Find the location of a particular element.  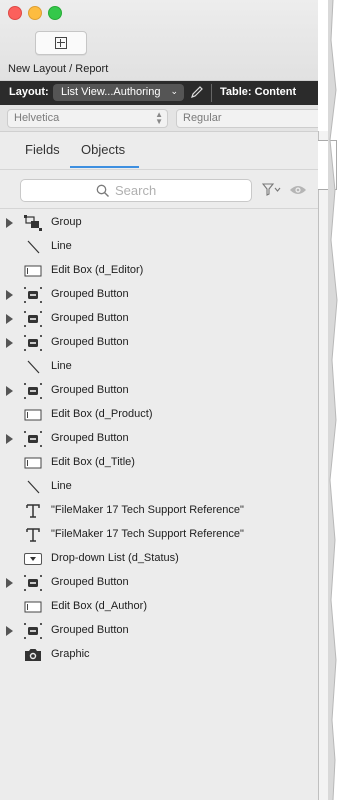

object-row-dropdown: Drop-down List (d_Status) is located at coordinates (159, 559).